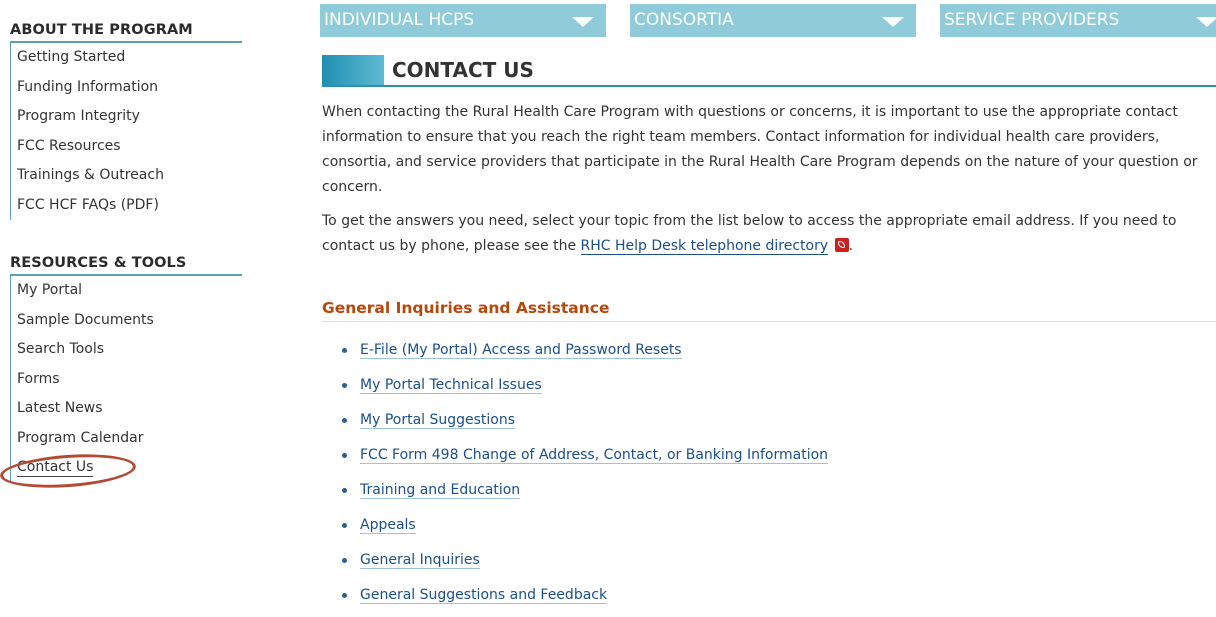 Image resolution: width=1216 pixels, height=617 pixels. Describe the element at coordinates (126, 147) in the screenshot. I see `sidebar-item-fcc-resources: FCC Resources` at that location.